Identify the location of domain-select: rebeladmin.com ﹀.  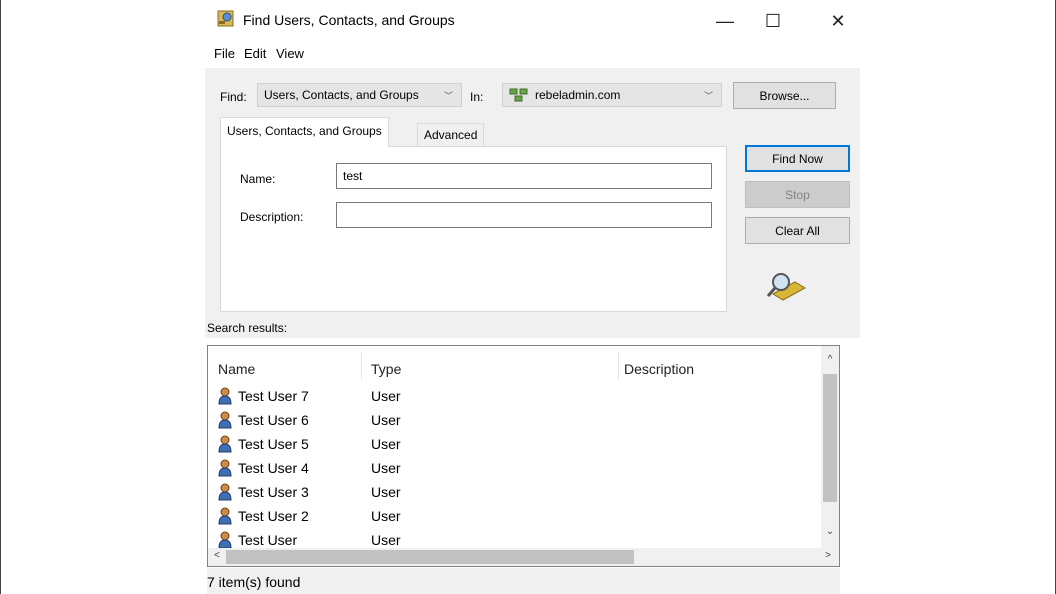
(612, 95).